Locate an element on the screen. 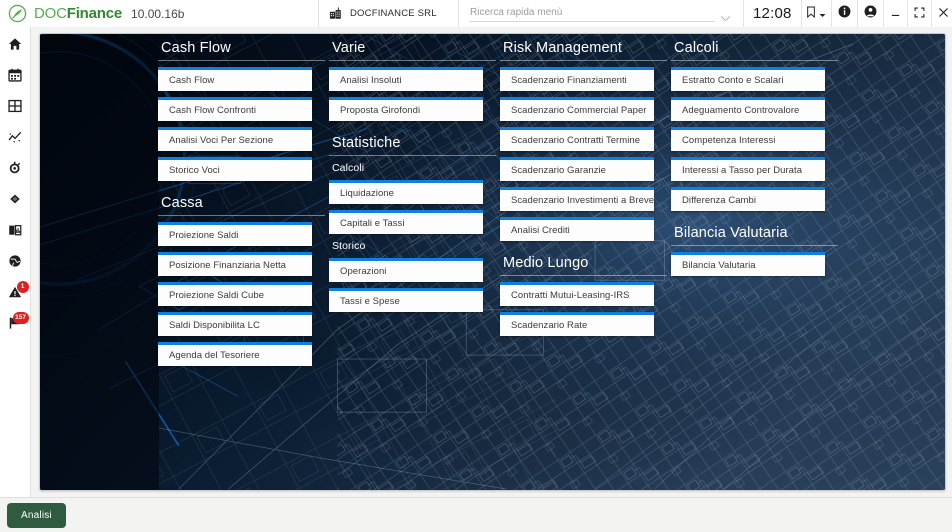 This screenshot has width=952, height=532. menu-card-label: Interessi a Tasso per Durata is located at coordinates (742, 170).